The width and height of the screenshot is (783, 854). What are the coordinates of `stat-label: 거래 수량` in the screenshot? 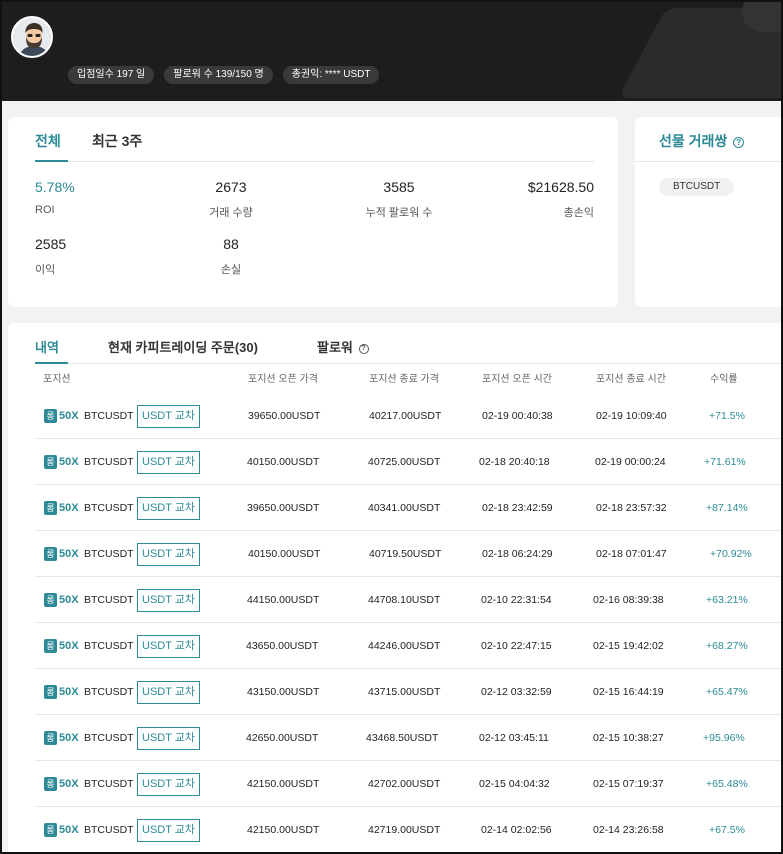 It's located at (231, 213).